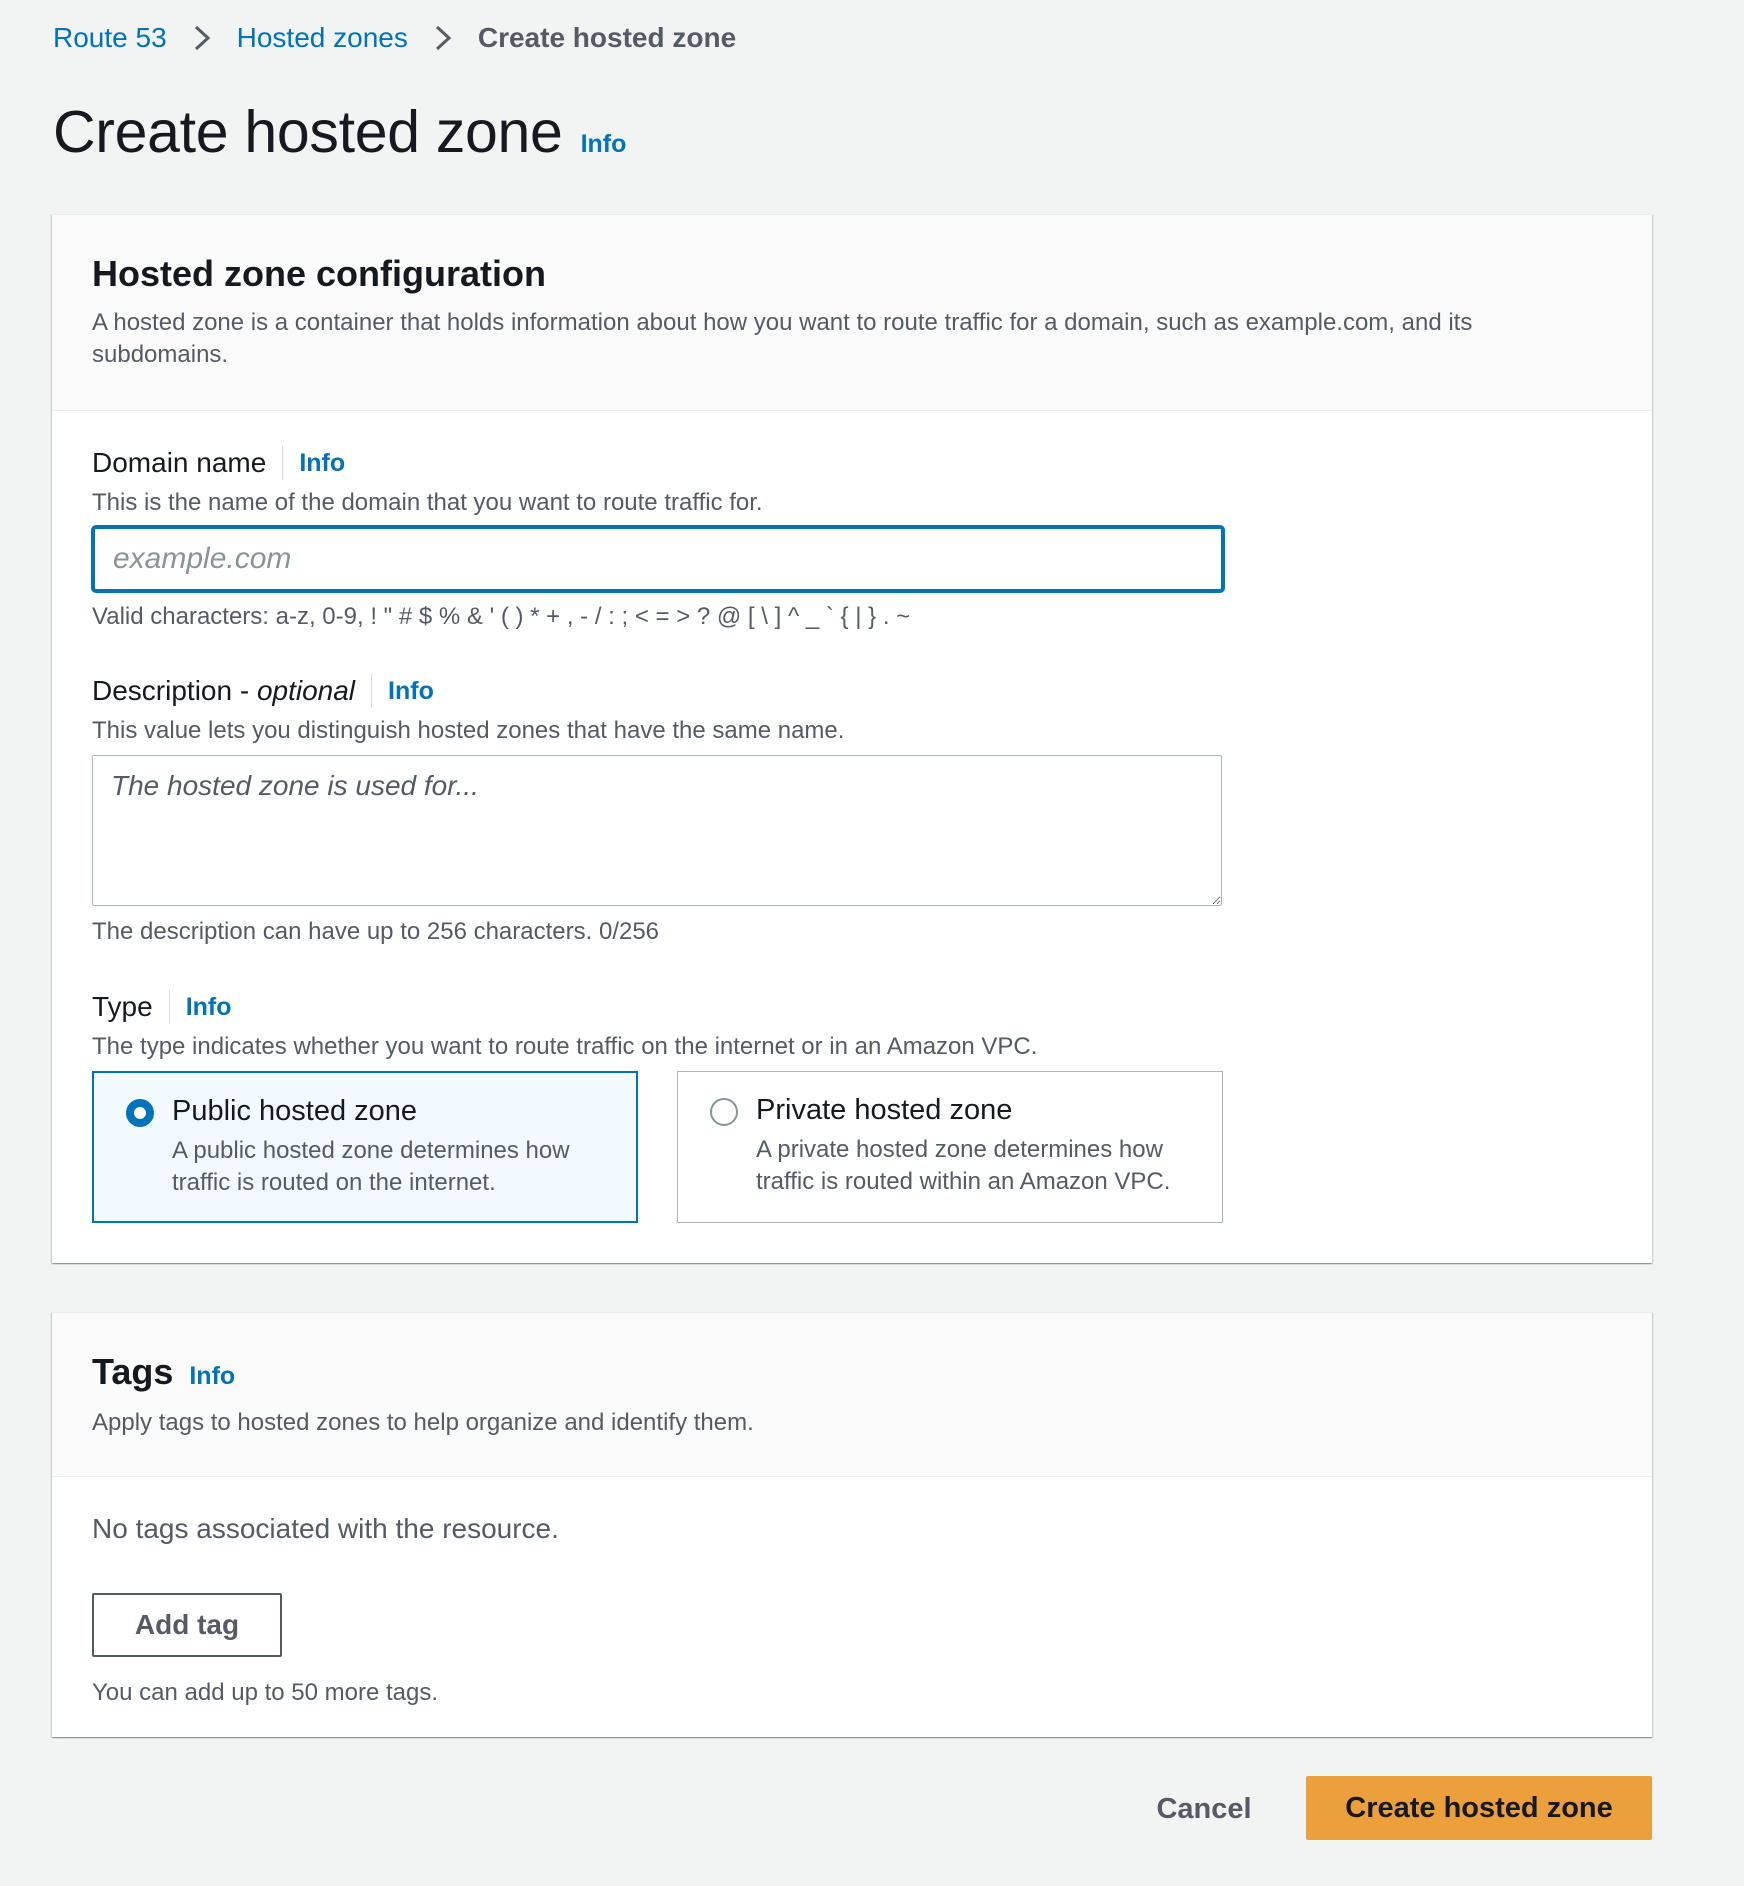 This screenshot has width=1744, height=1886. Describe the element at coordinates (1204, 1809) in the screenshot. I see `cancel-button: Cancel` at that location.